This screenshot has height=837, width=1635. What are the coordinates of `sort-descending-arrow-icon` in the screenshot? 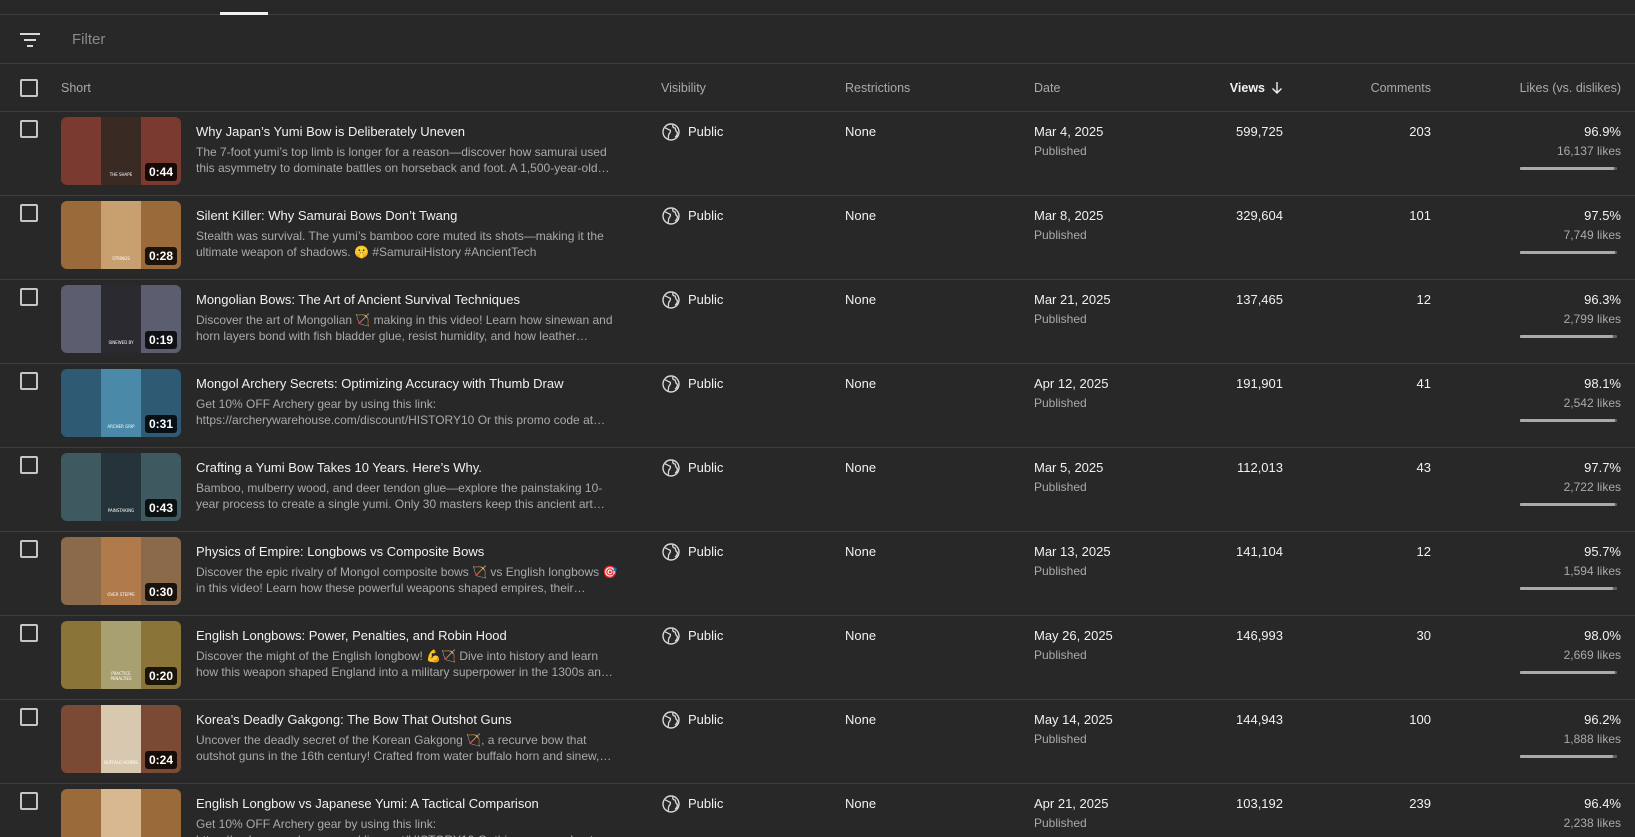 It's located at (1277, 88).